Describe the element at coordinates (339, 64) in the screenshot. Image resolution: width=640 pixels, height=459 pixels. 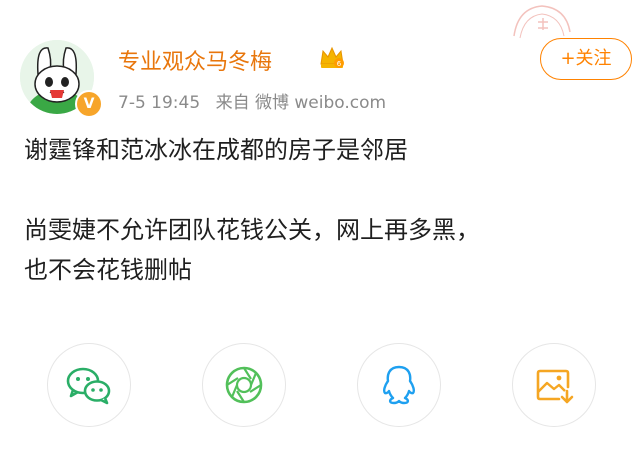
I see `svg-text: 6` at that location.